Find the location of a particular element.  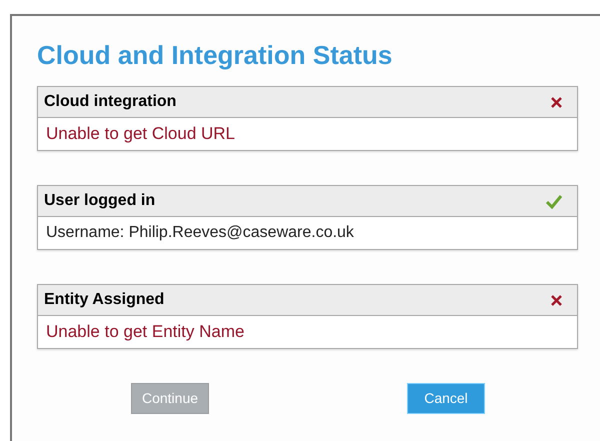

card-title: Cloud integration is located at coordinates (110, 102).